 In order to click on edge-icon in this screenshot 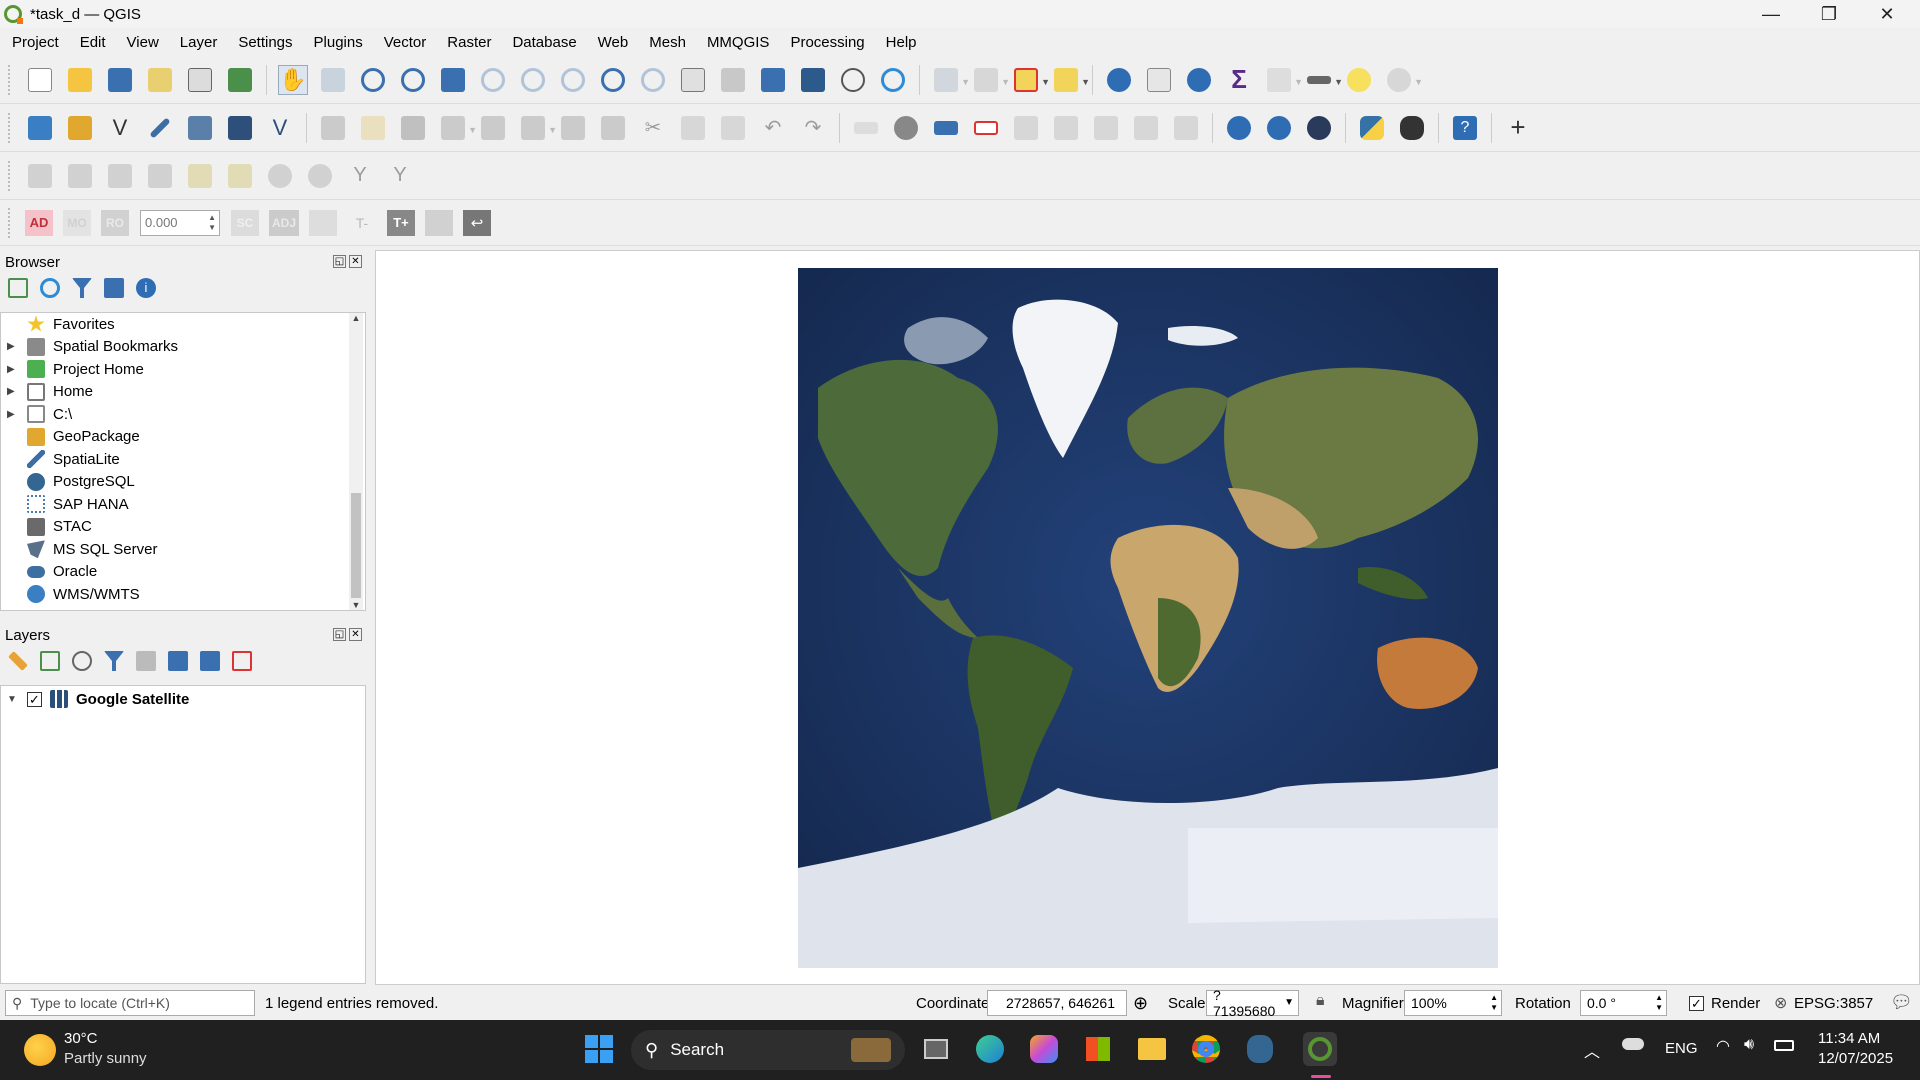, I will do `click(990, 1049)`.